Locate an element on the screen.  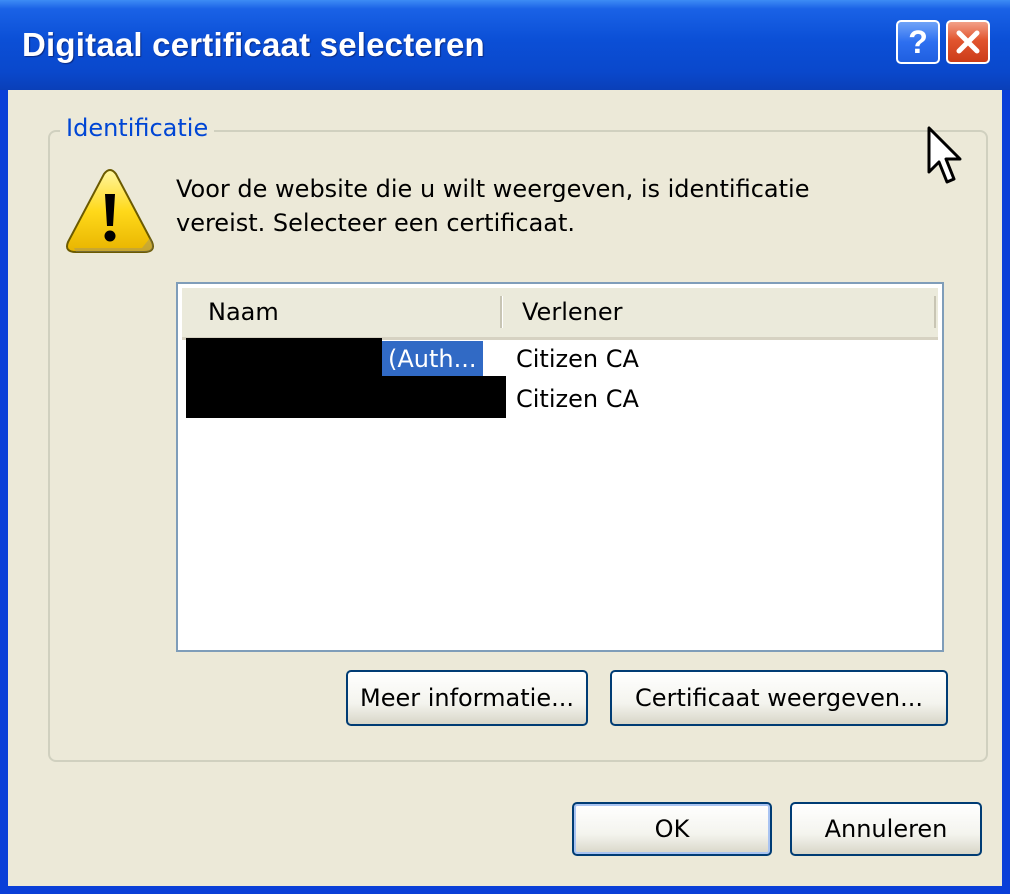
list-header: Naam Verlener is located at coordinates (560, 314).